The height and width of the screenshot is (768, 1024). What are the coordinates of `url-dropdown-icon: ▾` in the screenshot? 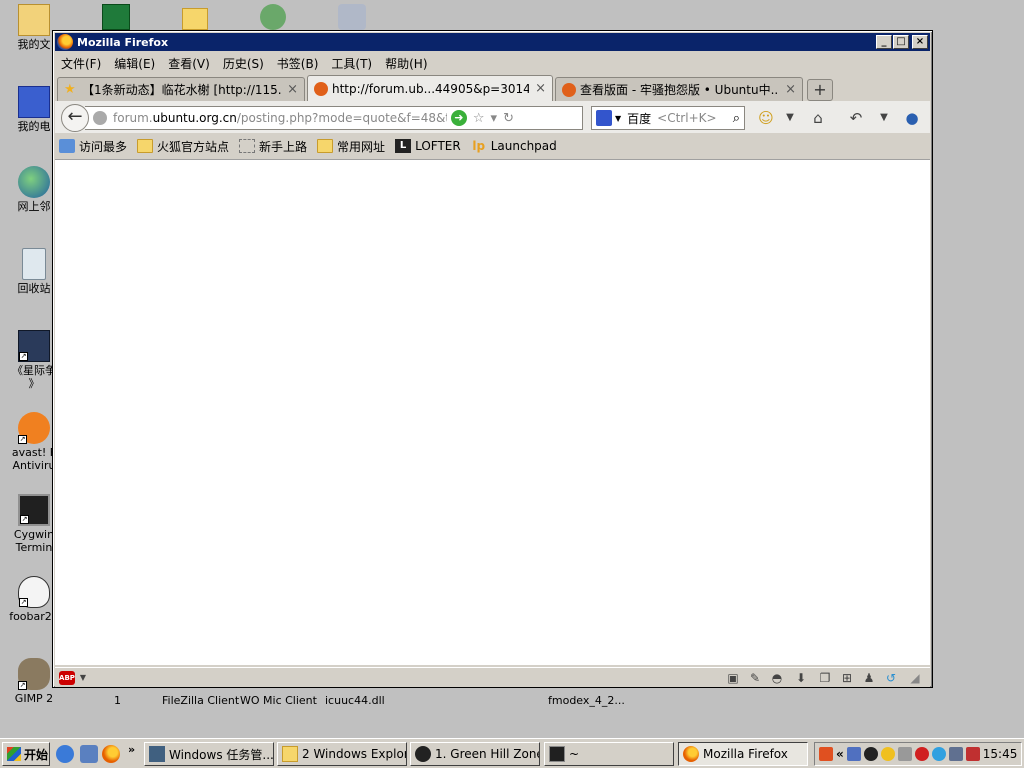 It's located at (494, 118).